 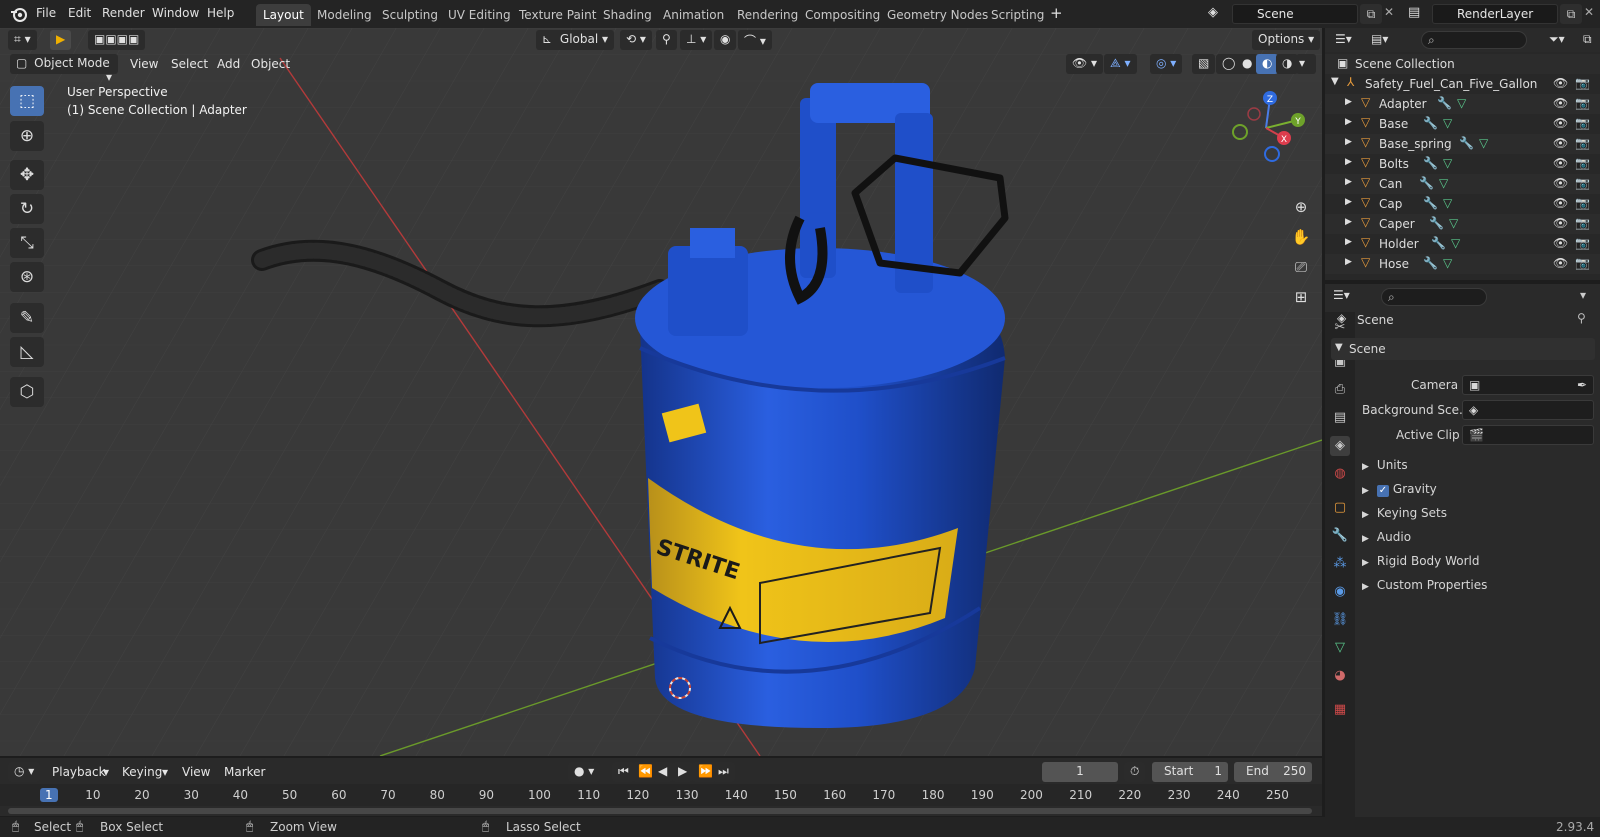 What do you see at coordinates (1340, 390) in the screenshot?
I see `output-tab-icon: ⎙` at bounding box center [1340, 390].